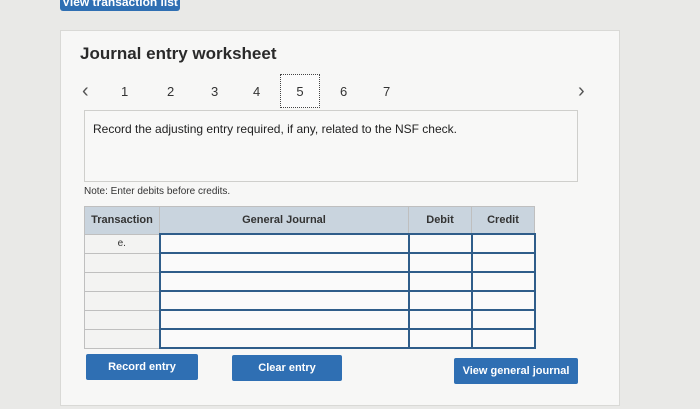  I want to click on worksheet-title: Journal entry worksheet, so click(178, 53).